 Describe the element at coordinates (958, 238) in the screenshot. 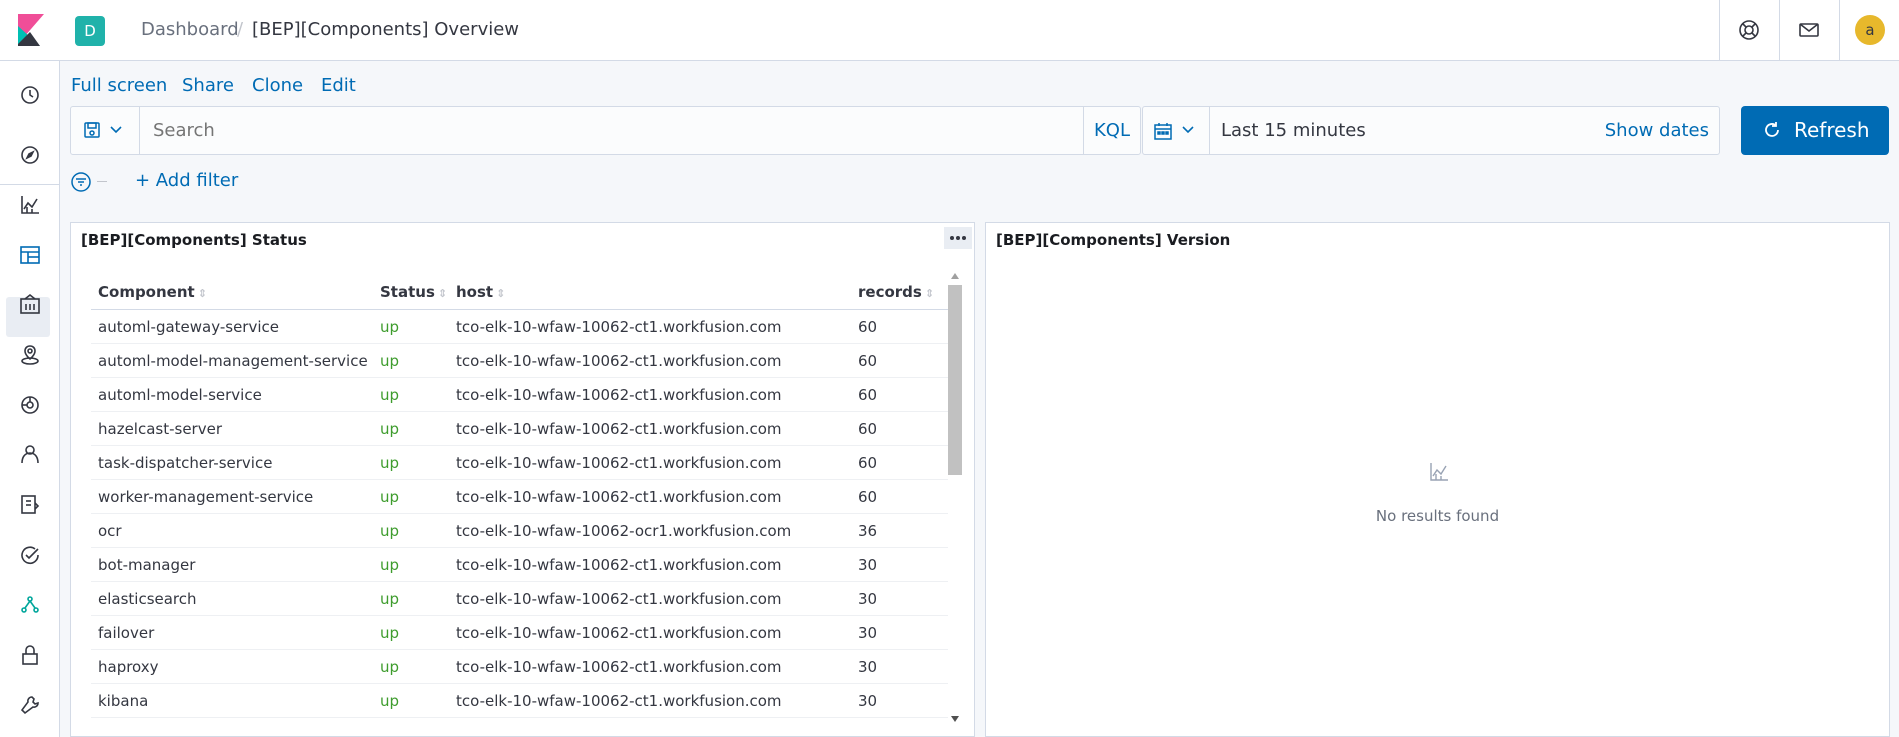

I see `panel-options-icon` at that location.